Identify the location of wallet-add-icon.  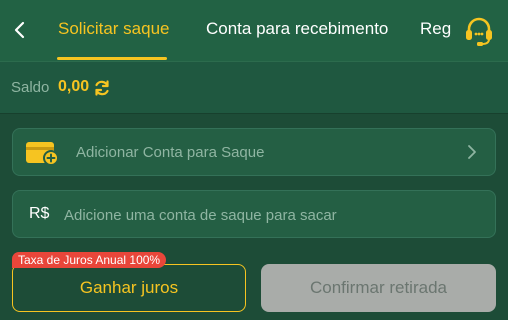
(42, 154).